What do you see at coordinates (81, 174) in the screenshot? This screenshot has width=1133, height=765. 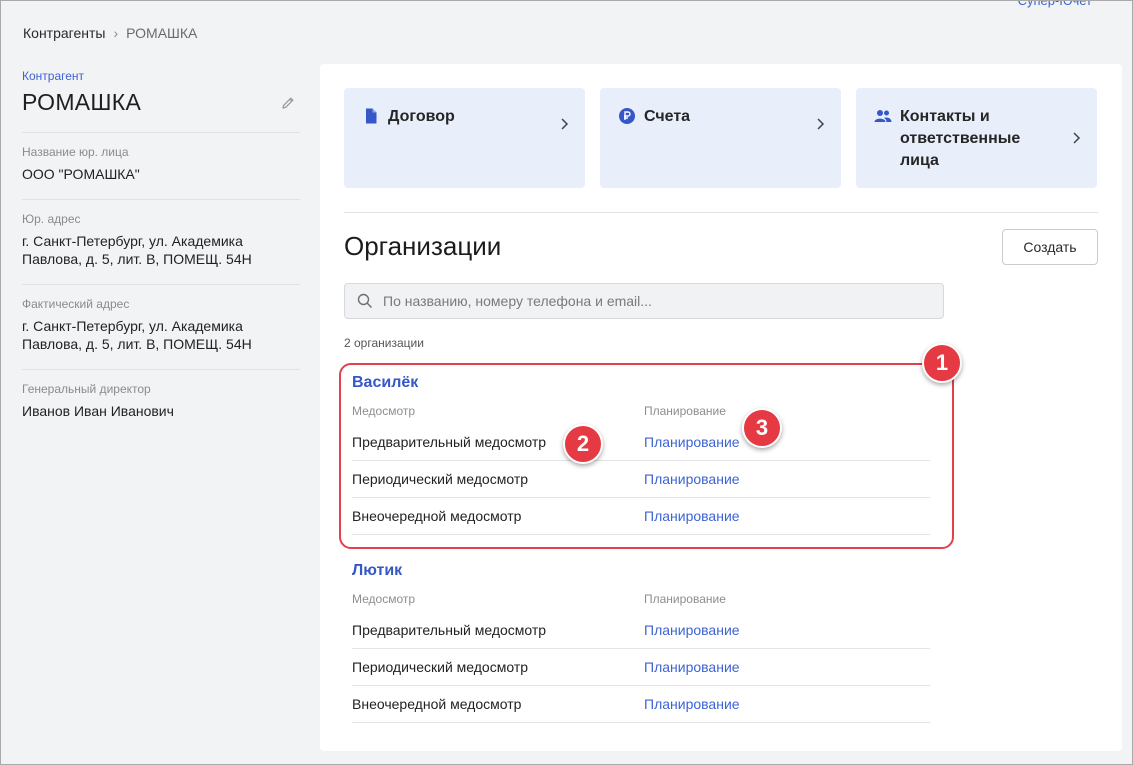 I see `field-value: ООО "РОМАШКА"` at bounding box center [81, 174].